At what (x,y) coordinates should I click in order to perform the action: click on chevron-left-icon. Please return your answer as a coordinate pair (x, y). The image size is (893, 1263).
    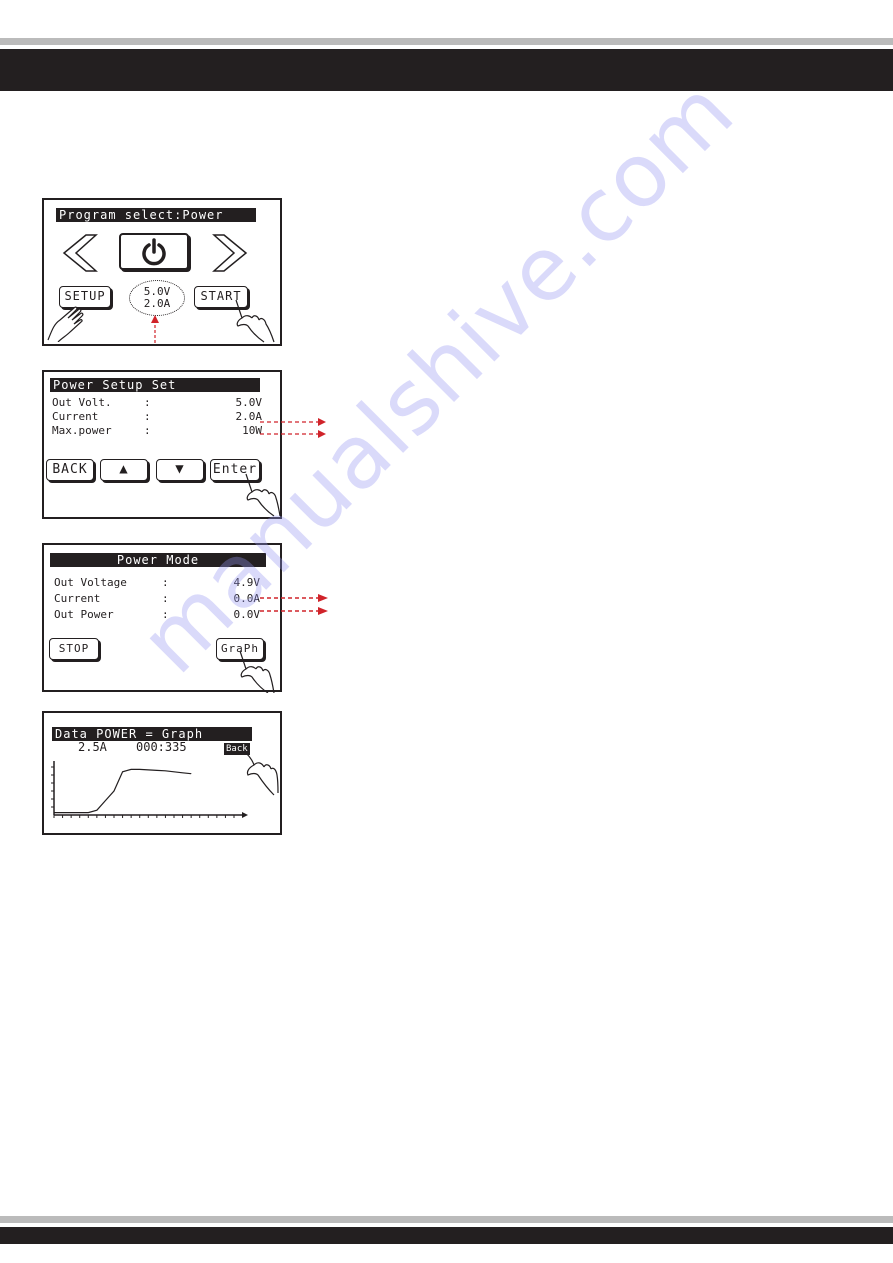
    Looking at the image, I should click on (80, 253).